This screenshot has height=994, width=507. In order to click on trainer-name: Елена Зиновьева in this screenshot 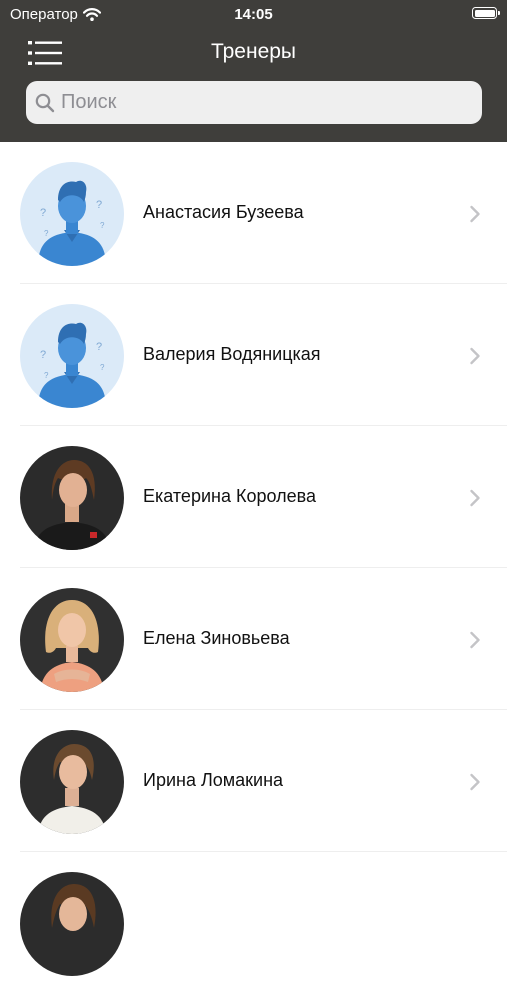, I will do `click(216, 638)`.